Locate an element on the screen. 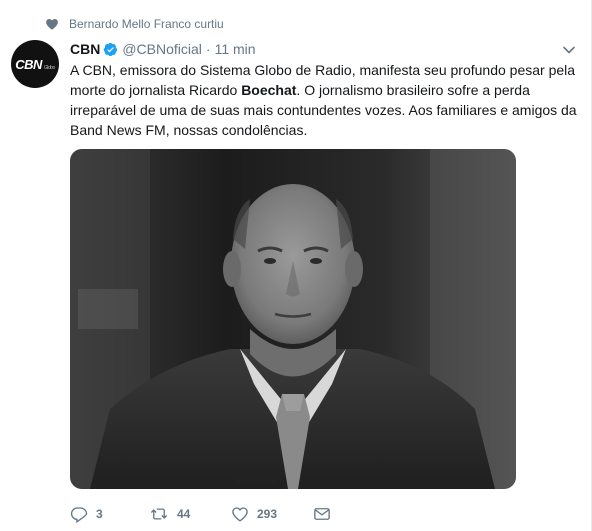 This screenshot has height=531, width=592. dm-button is located at coordinates (322, 514).